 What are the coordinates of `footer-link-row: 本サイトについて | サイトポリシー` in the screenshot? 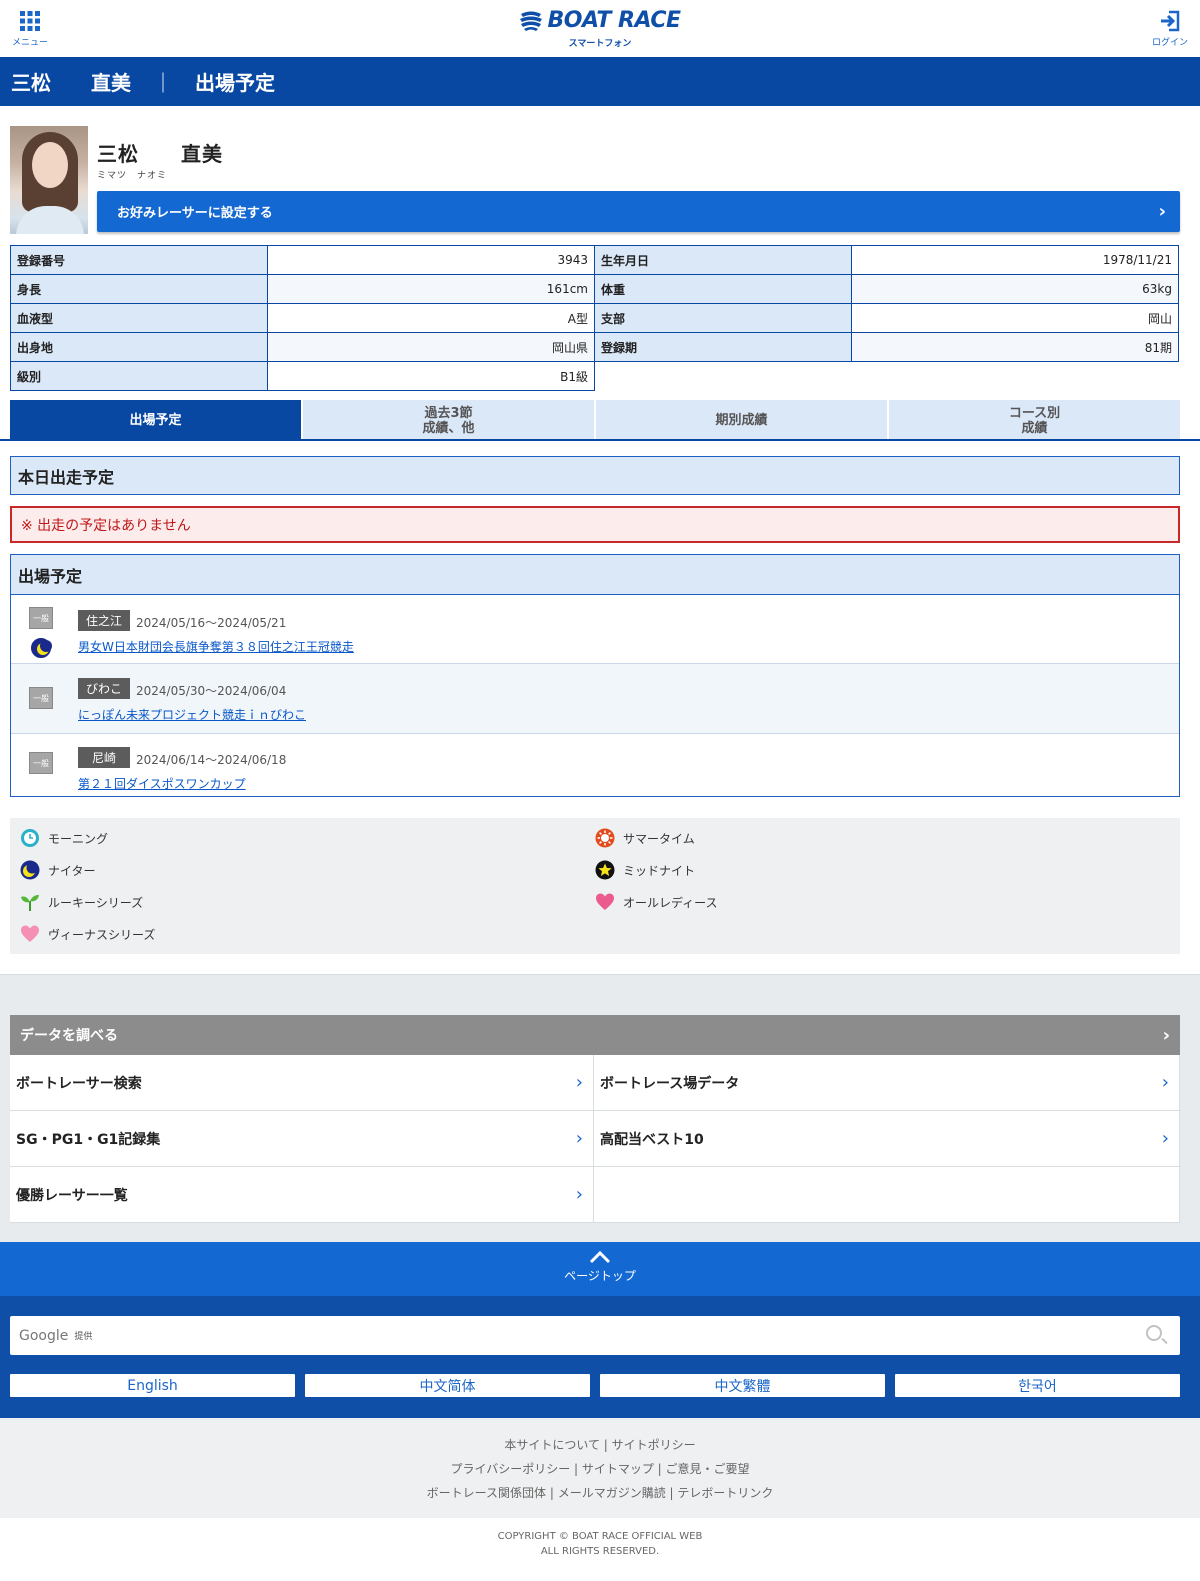 It's located at (600, 1445).